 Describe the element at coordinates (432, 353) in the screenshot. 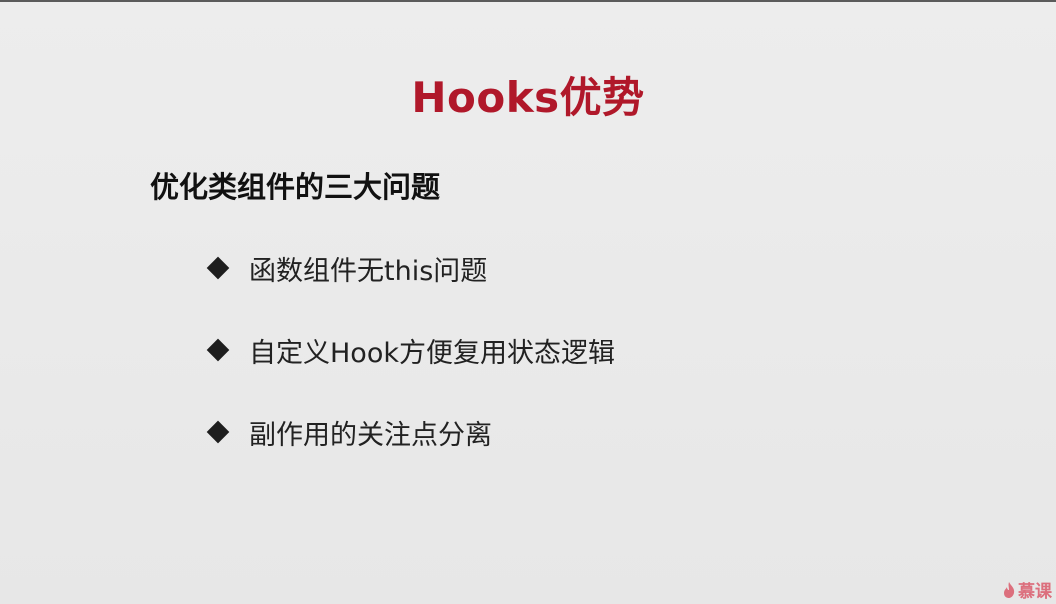

I see `bullet-text: 自定义Hook方便复用状态逻辑` at that location.